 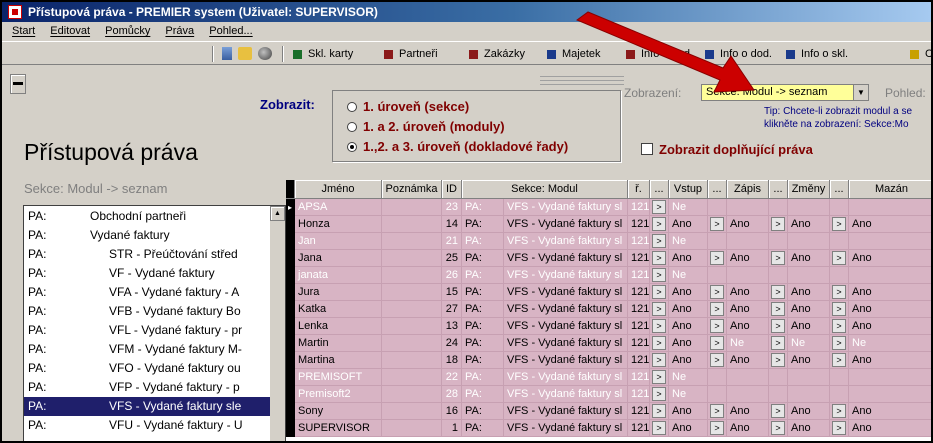 What do you see at coordinates (785, 92) in the screenshot?
I see `zobrazeni-select: Sekce: Modul -> seznam ▼` at bounding box center [785, 92].